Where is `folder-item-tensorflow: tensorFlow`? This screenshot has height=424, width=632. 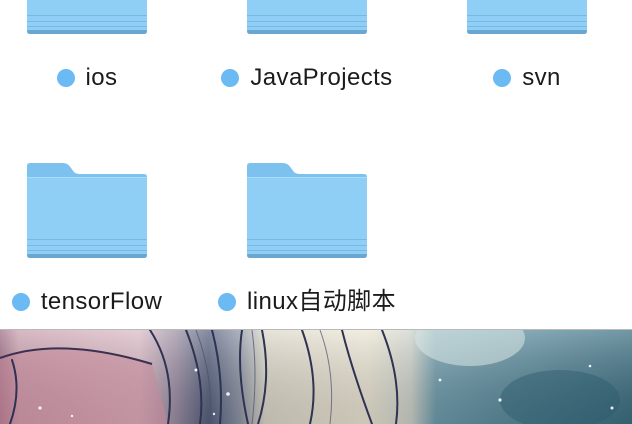 folder-item-tensorflow: tensorFlow is located at coordinates (93, 243).